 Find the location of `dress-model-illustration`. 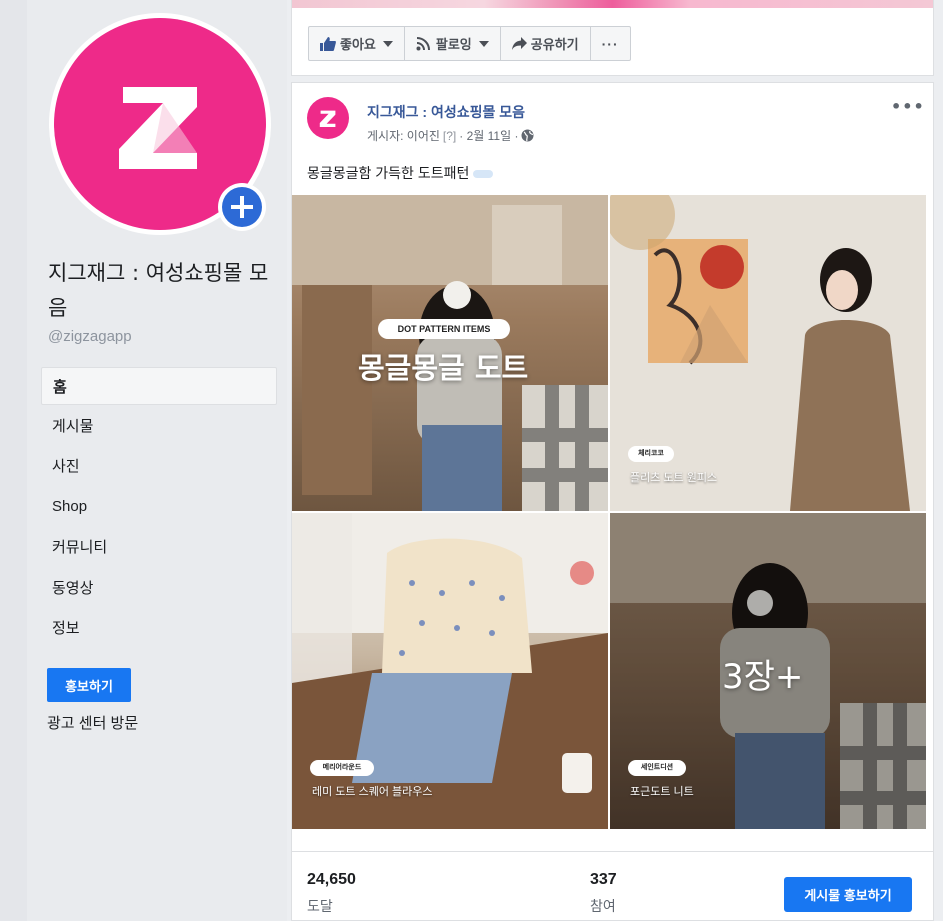

dress-model-illustration is located at coordinates (768, 353).